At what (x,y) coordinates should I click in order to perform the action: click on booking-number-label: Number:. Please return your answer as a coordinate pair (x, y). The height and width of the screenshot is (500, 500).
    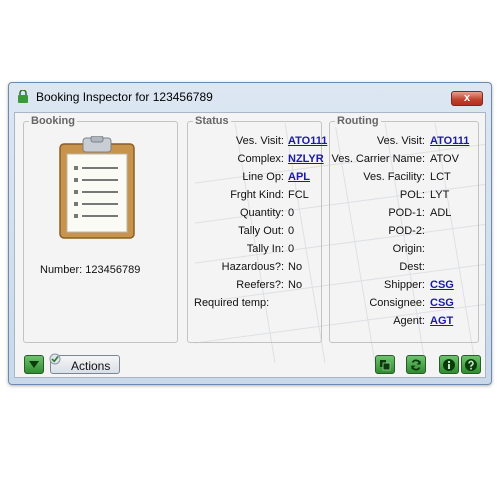
    Looking at the image, I should click on (61, 270).